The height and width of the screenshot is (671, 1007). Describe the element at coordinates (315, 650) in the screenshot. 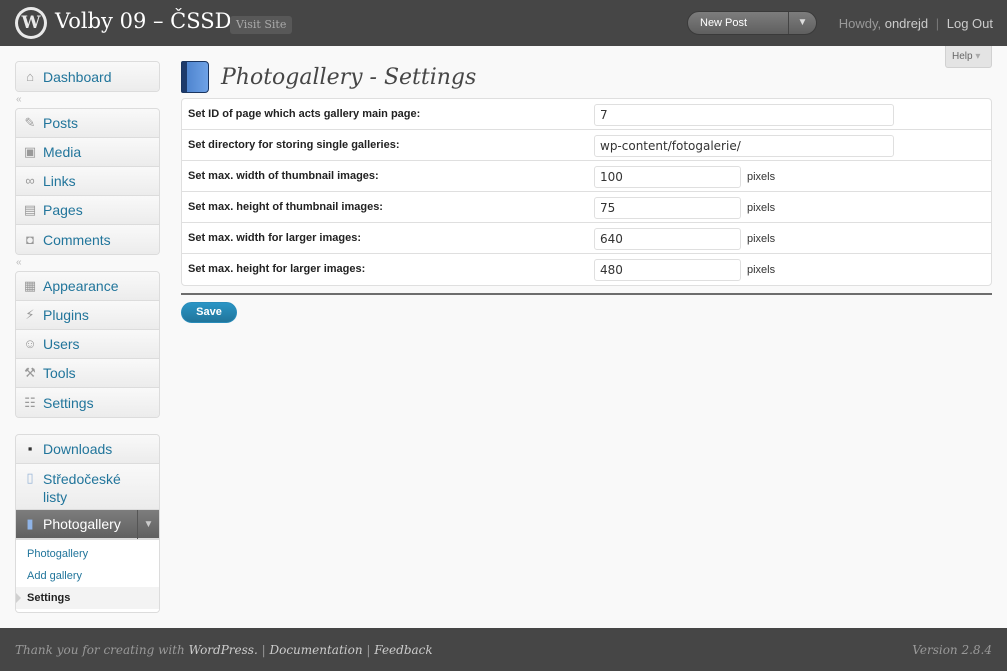

I see `documentation-link: Documentation` at that location.